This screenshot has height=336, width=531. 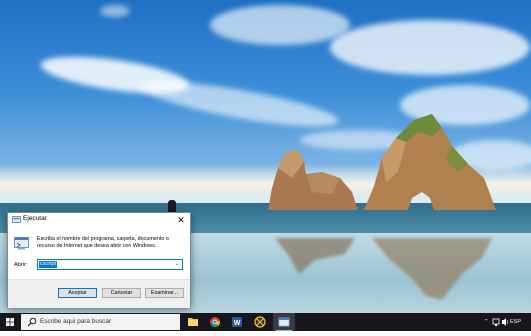 I want to click on dialog-title: Ejecutar, so click(x=35, y=218).